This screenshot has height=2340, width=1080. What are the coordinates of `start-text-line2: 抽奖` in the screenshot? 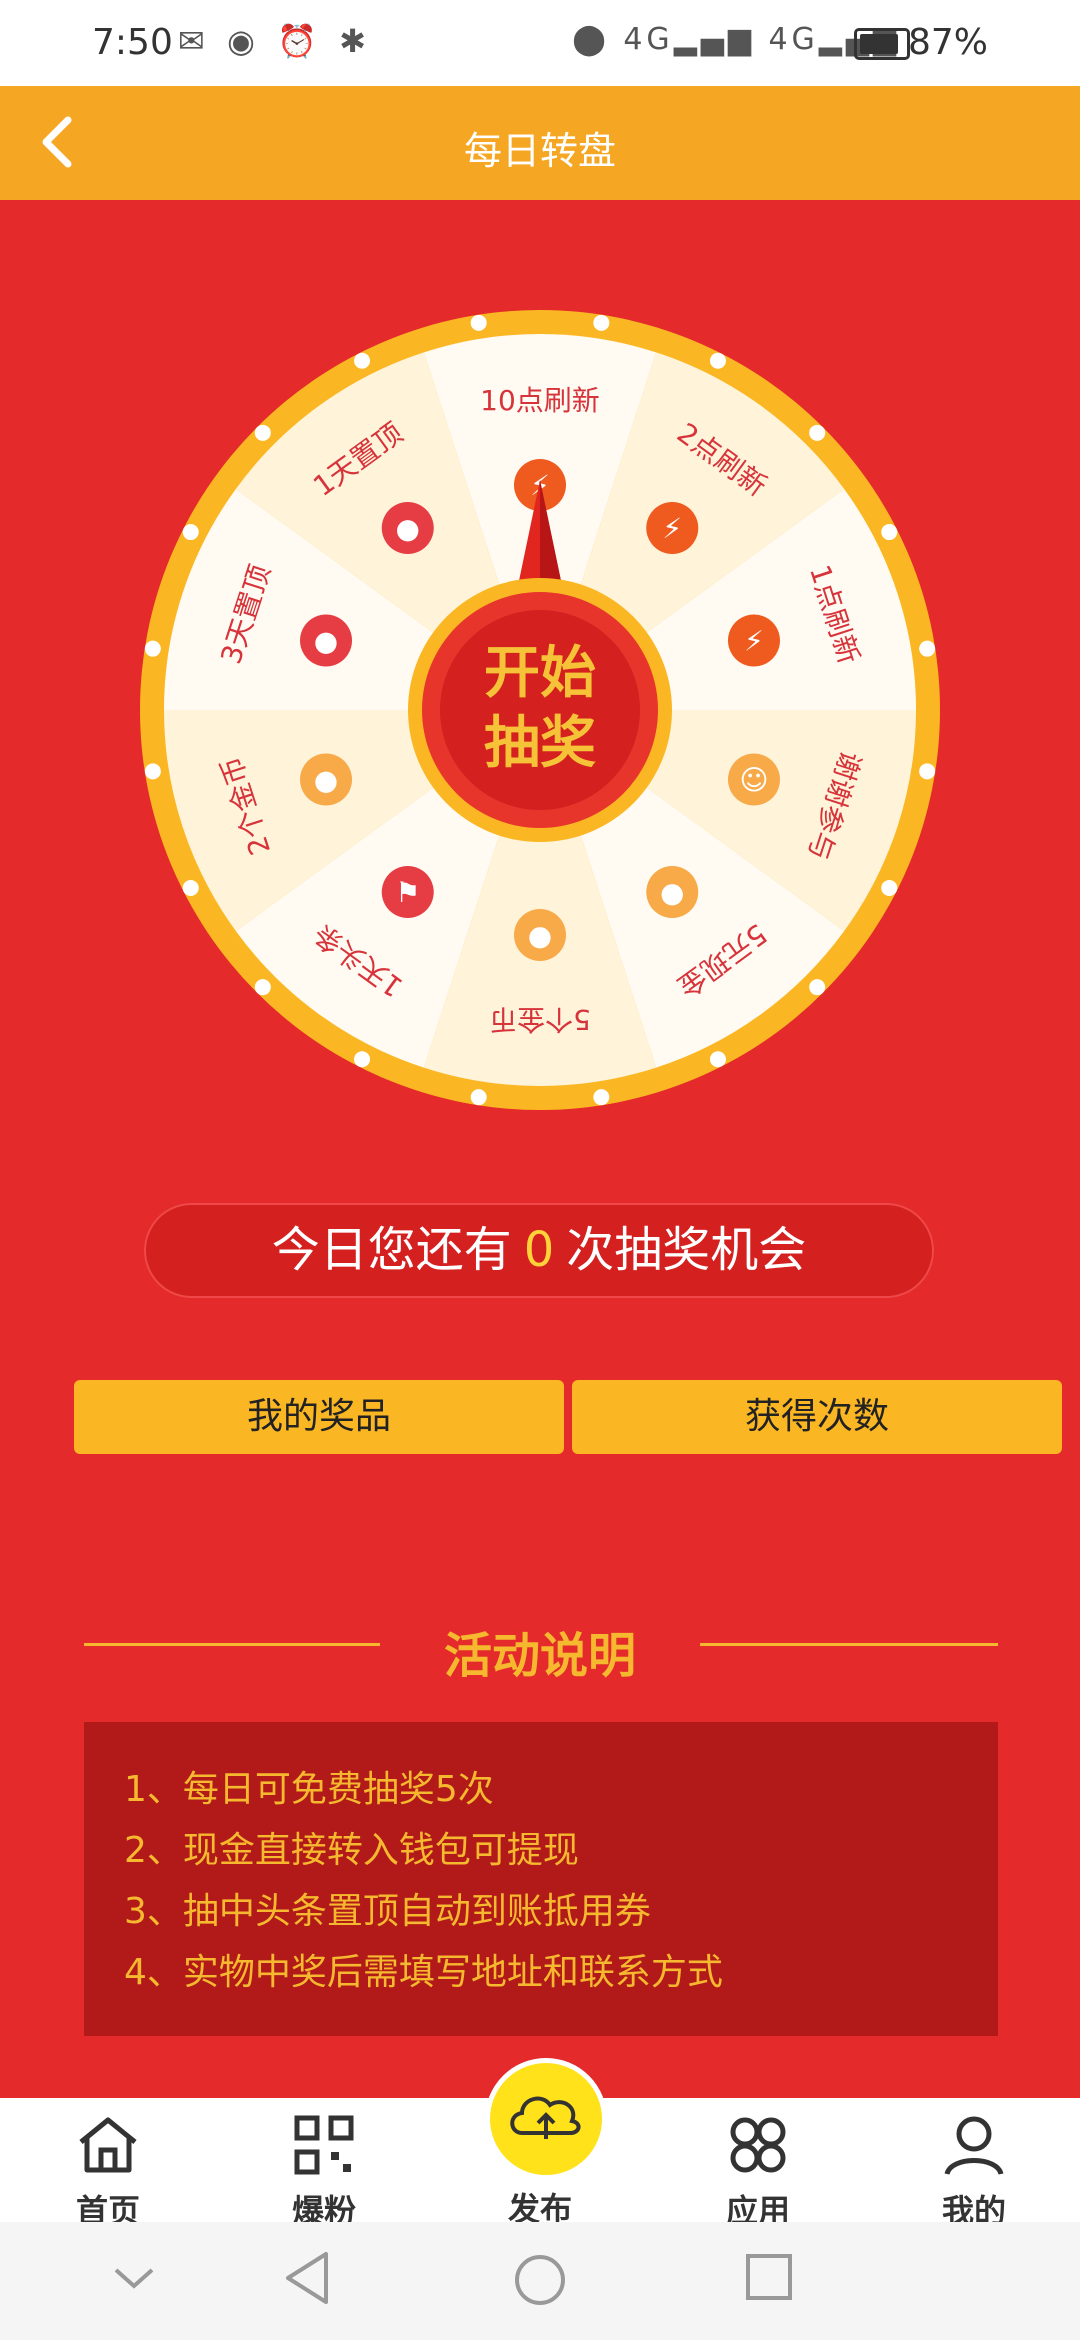 It's located at (540, 743).